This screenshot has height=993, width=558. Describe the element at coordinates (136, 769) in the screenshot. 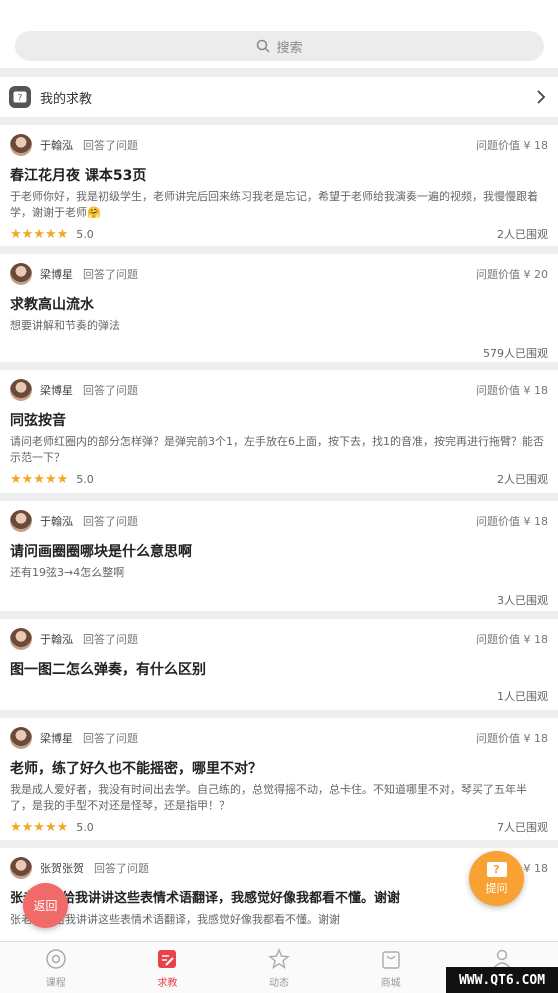

I see `question-title: 老师，练了好久也不能摇密，哪里不对？` at that location.